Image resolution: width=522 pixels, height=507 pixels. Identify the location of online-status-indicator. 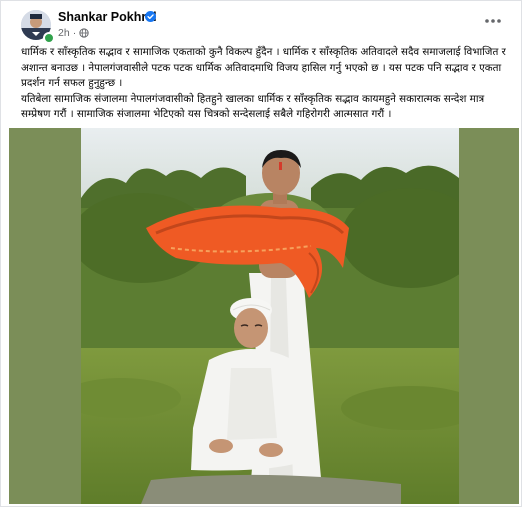
(49, 38).